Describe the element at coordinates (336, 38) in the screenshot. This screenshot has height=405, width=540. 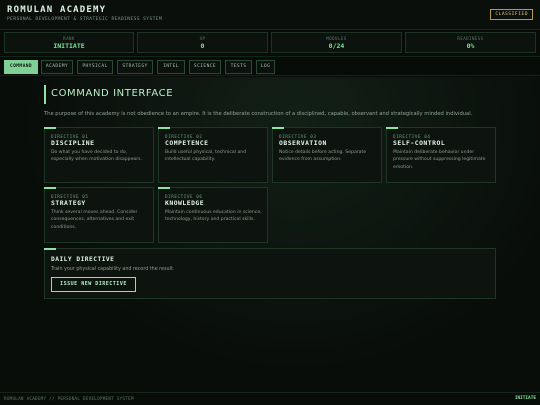
I see `stat-label: MODULES` at that location.